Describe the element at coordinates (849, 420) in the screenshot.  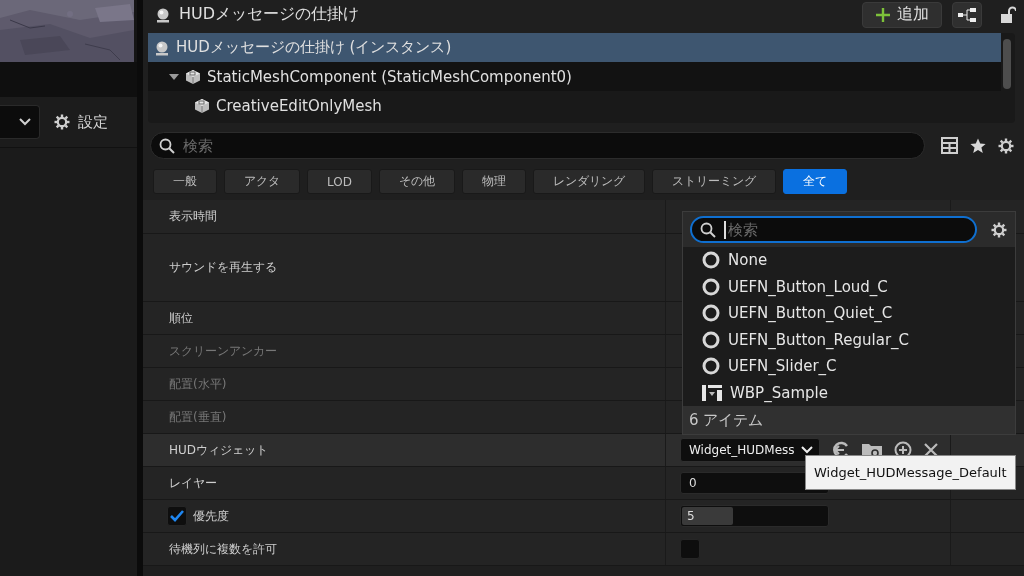
I see `item-count: 6 アイテム` at that location.